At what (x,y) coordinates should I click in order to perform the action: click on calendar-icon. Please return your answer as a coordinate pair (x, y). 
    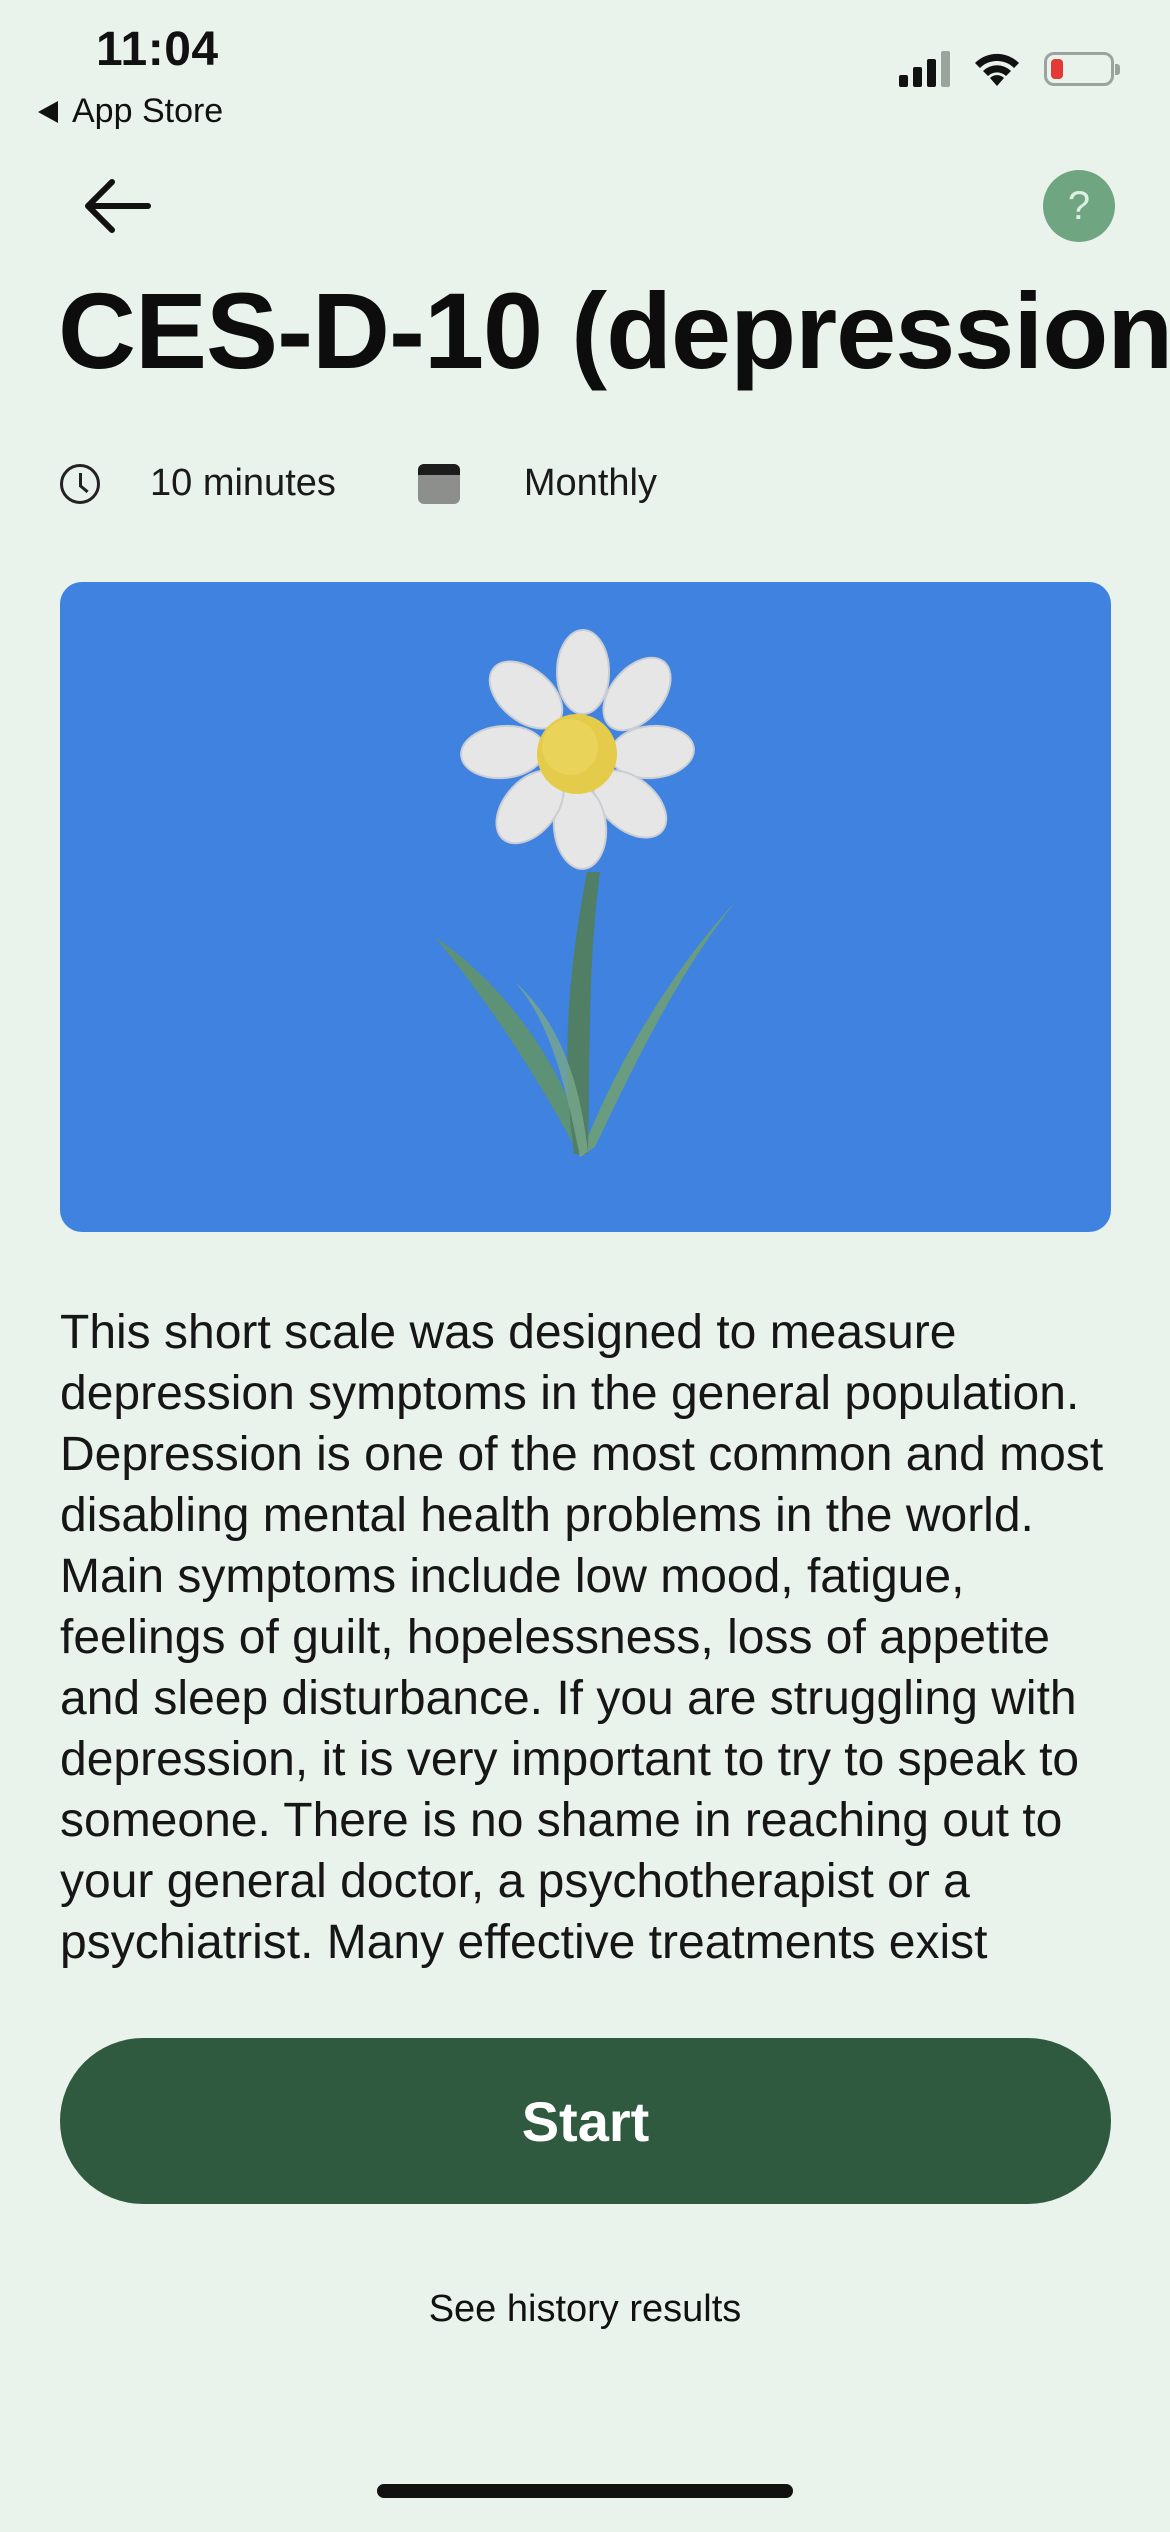
    Looking at the image, I should click on (438, 483).